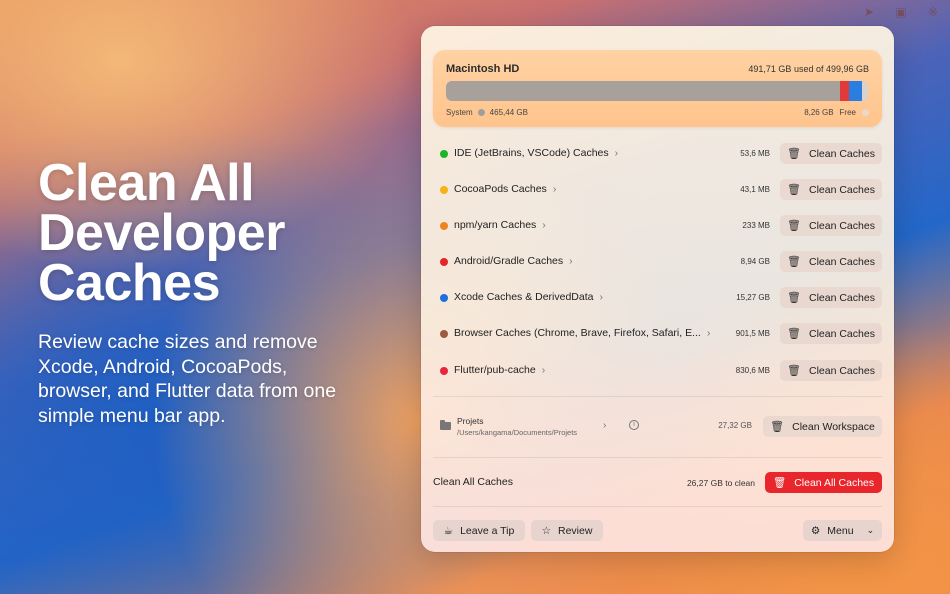 The width and height of the screenshot is (950, 594). I want to click on cache-label: Flutter/pub-cache ›, so click(499, 370).